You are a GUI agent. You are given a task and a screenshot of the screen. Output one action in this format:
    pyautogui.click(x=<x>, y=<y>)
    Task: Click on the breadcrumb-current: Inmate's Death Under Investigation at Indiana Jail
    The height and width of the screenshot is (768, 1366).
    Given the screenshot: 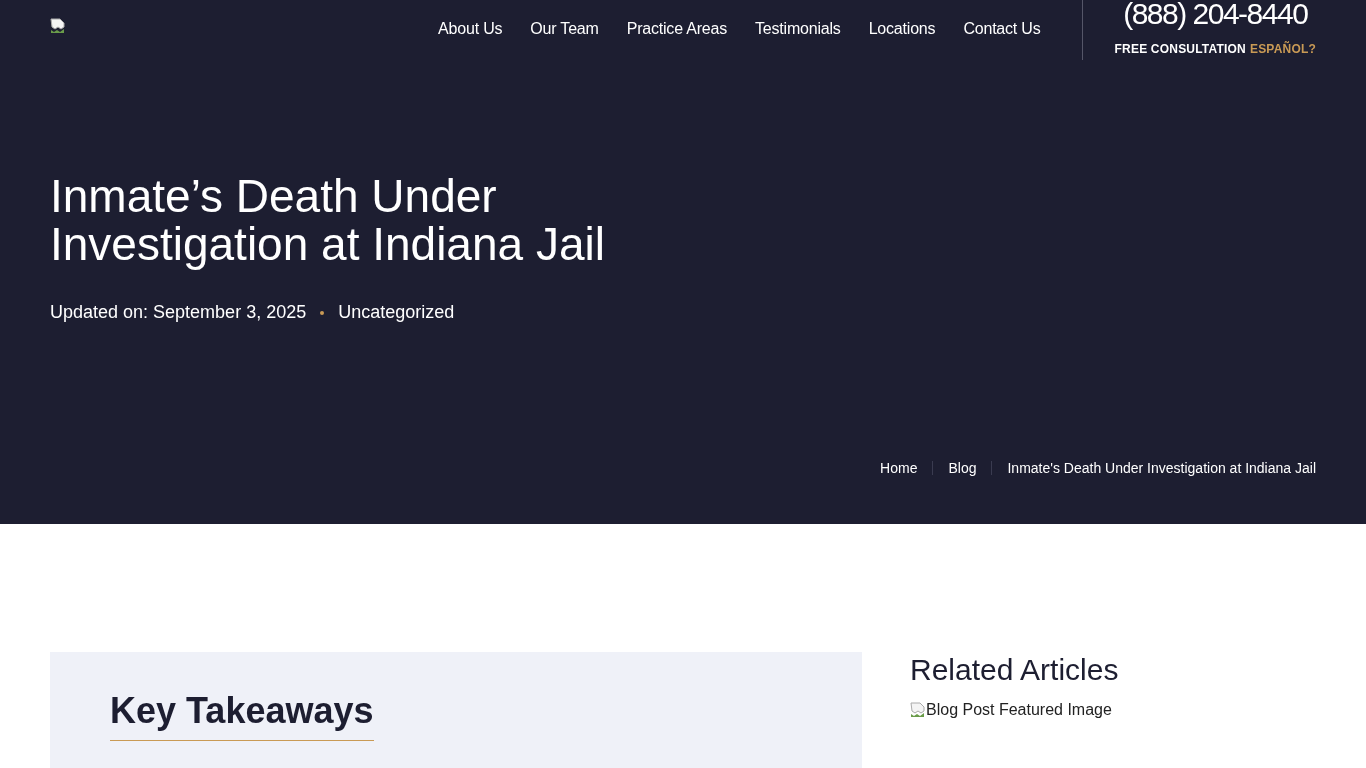 What is the action you would take?
    pyautogui.click(x=1161, y=468)
    